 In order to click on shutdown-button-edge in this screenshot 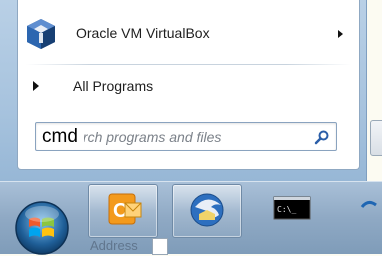, I will do `click(376, 138)`.